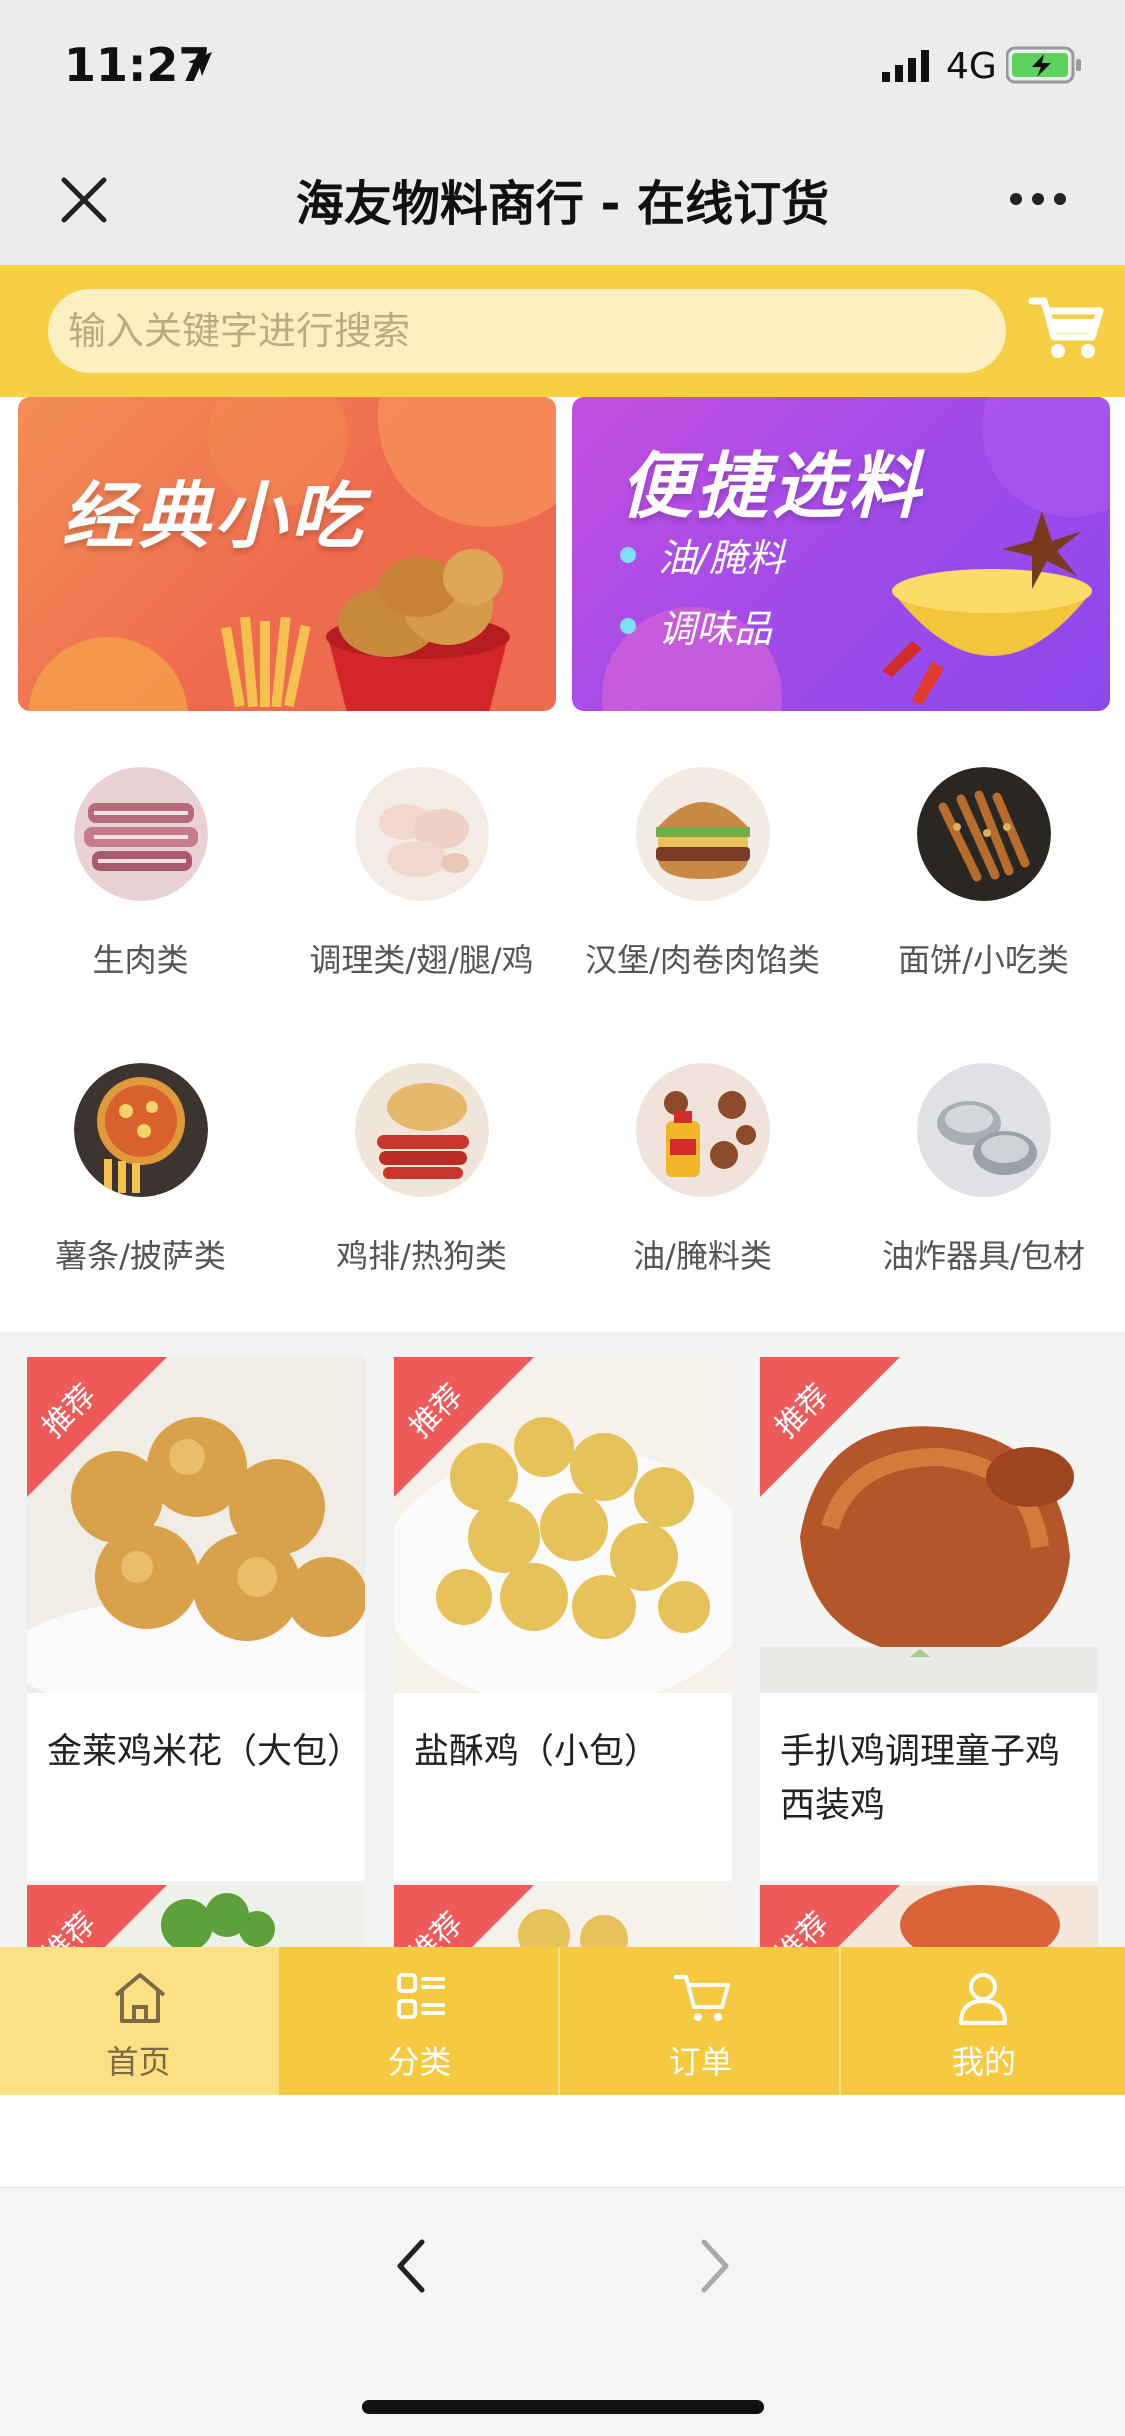 The height and width of the screenshot is (2436, 1125). I want to click on category-label: 面饼/小吃类, so click(983, 960).